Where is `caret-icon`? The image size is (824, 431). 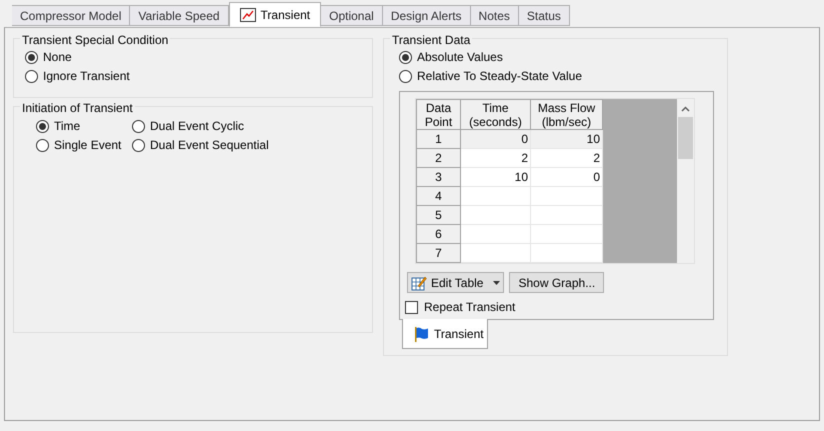
caret-icon is located at coordinates (496, 282).